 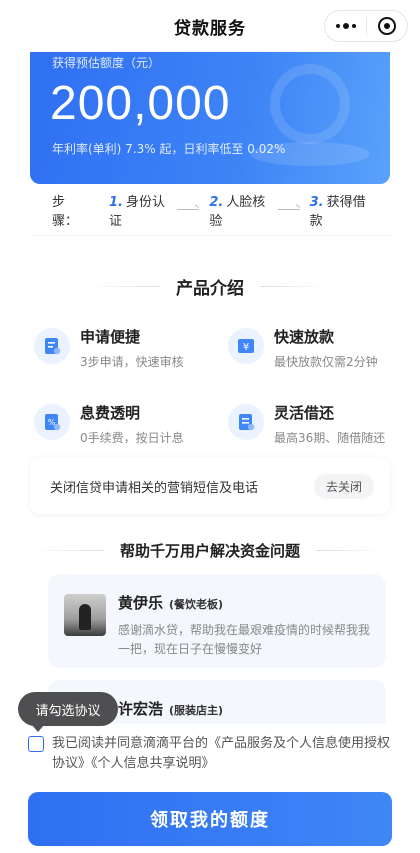 I want to click on feature-transparent-fees: % 息费透明 0手续费，按日计息, so click(x=124, y=427).